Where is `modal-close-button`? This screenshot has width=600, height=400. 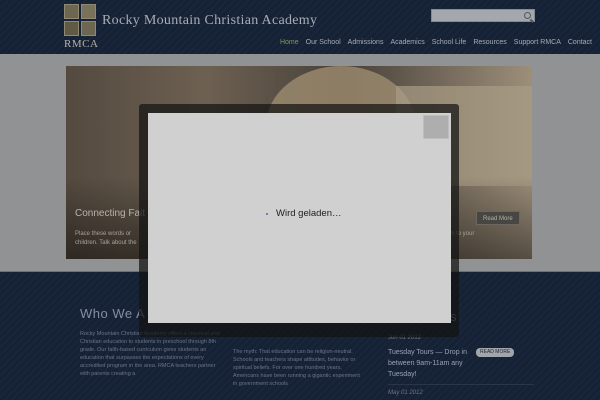
modal-close-button is located at coordinates (436, 127).